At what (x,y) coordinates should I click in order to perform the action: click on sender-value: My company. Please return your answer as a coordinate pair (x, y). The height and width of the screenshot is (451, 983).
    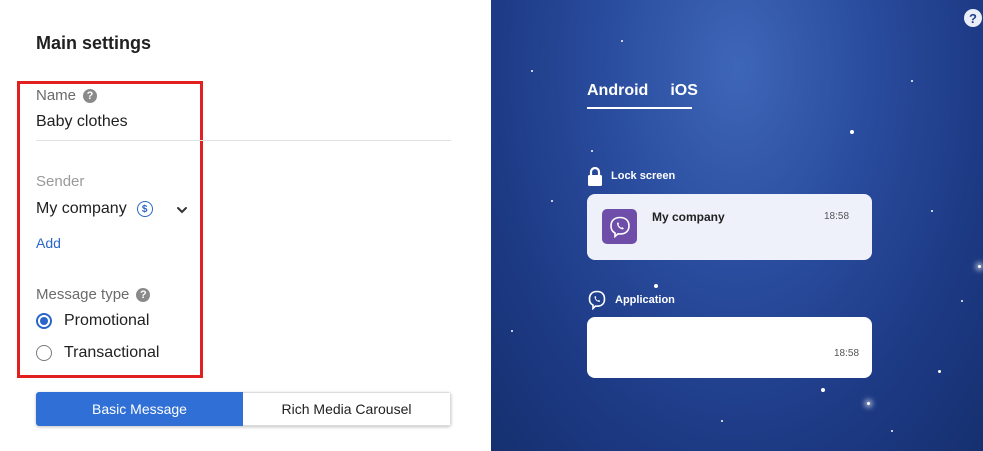
    Looking at the image, I should click on (81, 208).